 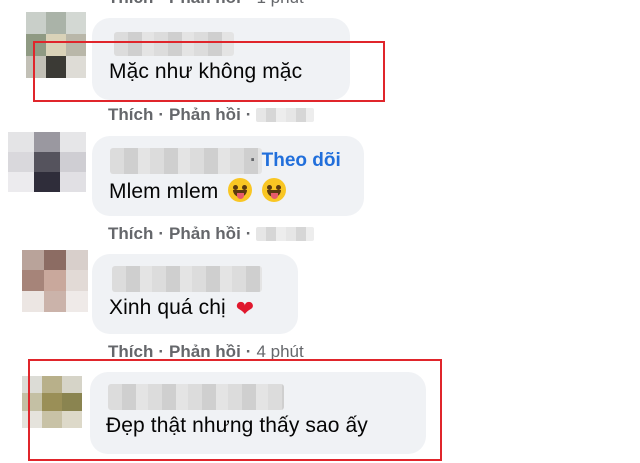 I want to click on heart-emoji-icon: ❤, so click(x=245, y=308).